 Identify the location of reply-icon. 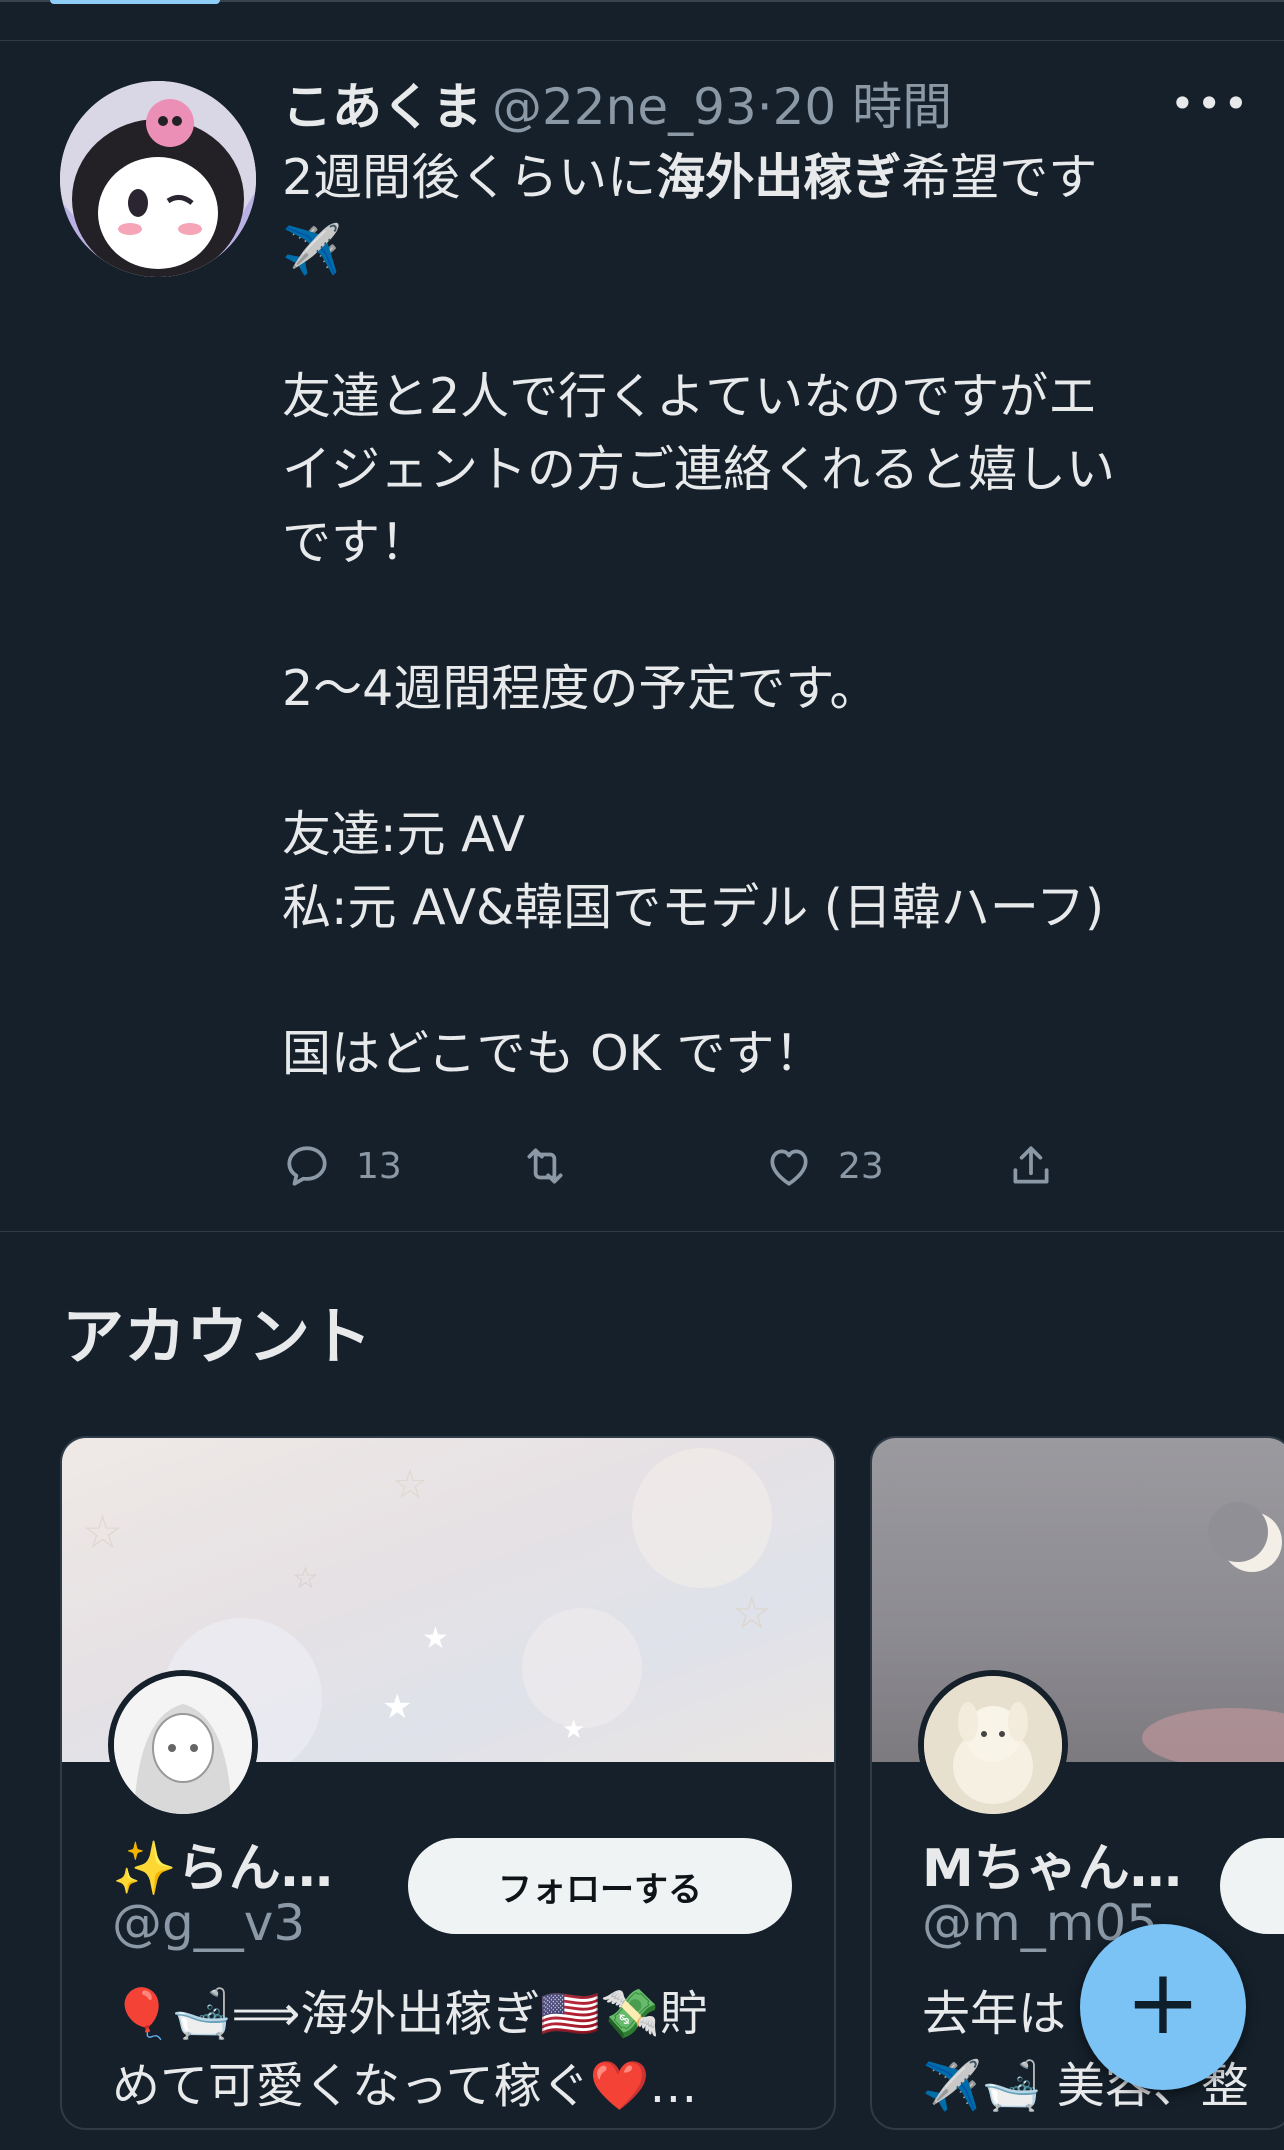
(307, 1166).